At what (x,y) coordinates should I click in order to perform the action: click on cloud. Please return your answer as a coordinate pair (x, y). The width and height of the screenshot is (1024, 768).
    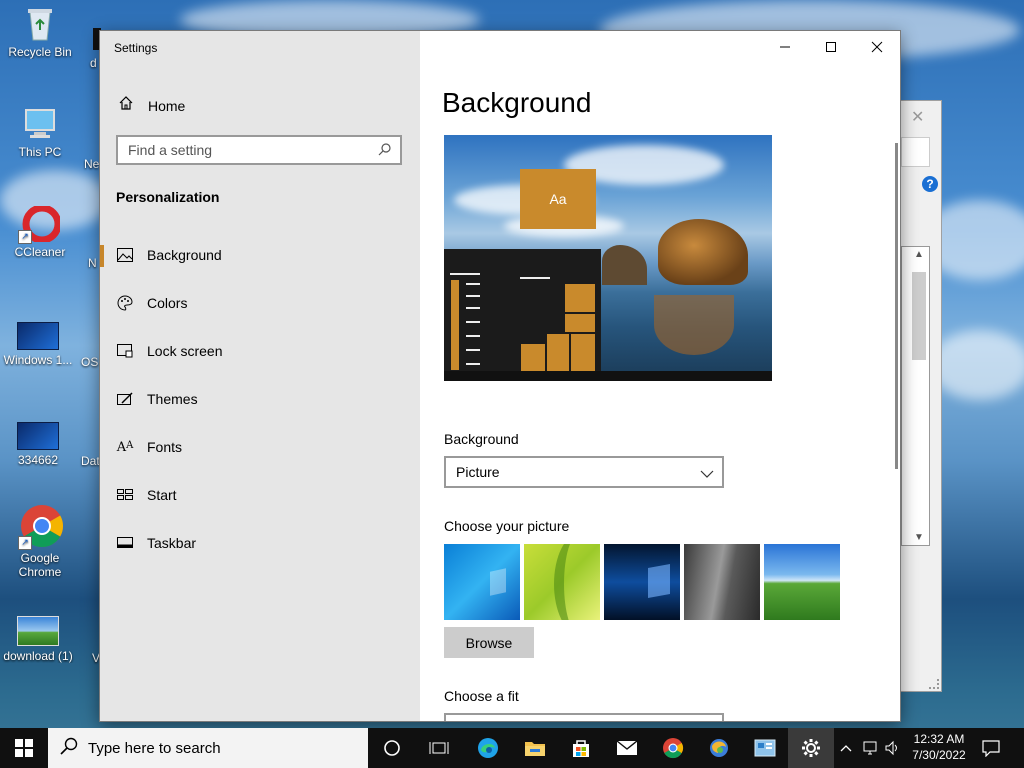
    Looking at the image, I should click on (977, 365).